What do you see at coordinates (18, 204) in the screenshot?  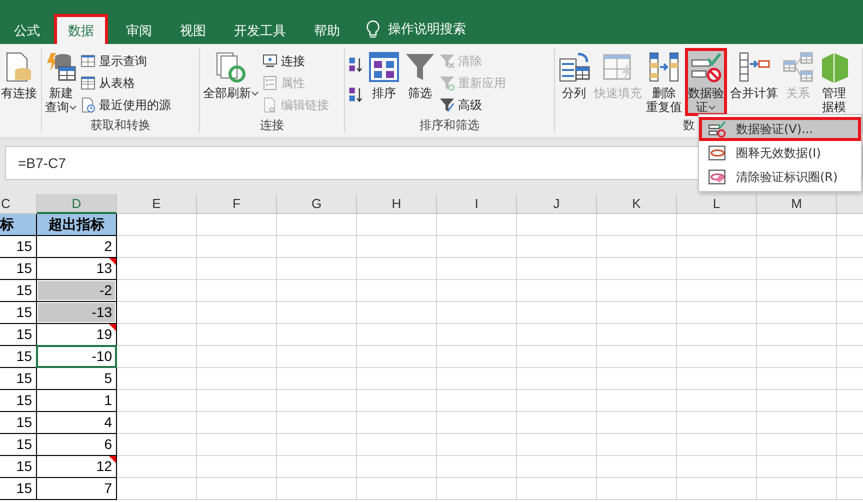 I see `column-header: C` at bounding box center [18, 204].